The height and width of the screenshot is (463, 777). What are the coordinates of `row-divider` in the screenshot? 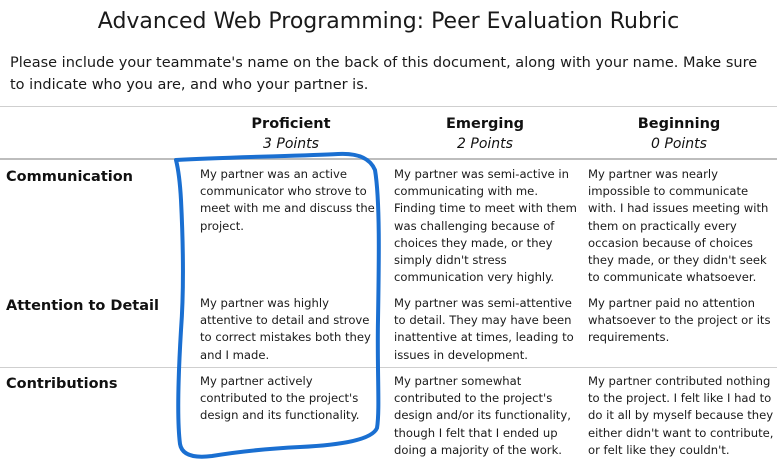 It's located at (388, 367).